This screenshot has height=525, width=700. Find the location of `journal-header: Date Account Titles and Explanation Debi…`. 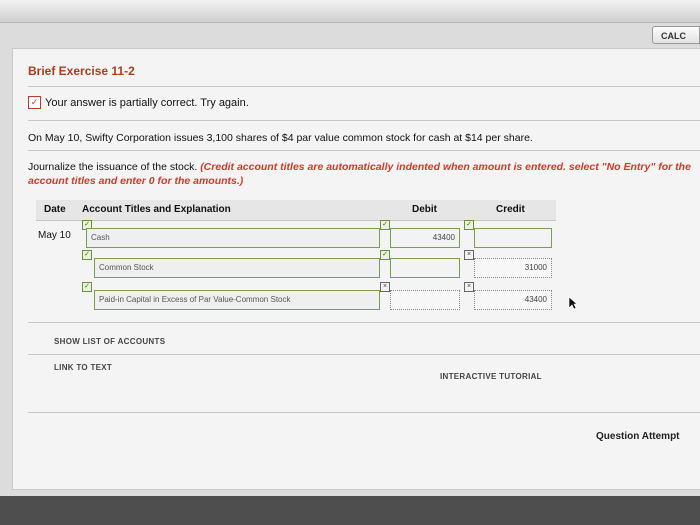

journal-header: Date Account Titles and Explanation Debi… is located at coordinates (296, 210).